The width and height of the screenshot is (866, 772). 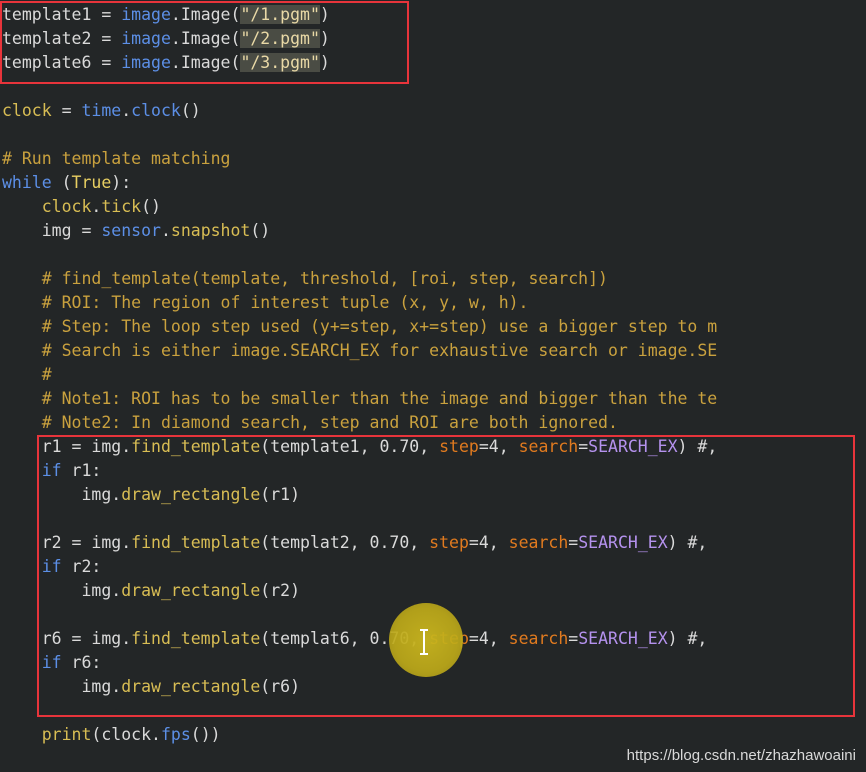 I want to click on code-token: r1:, so click(x=81, y=470).